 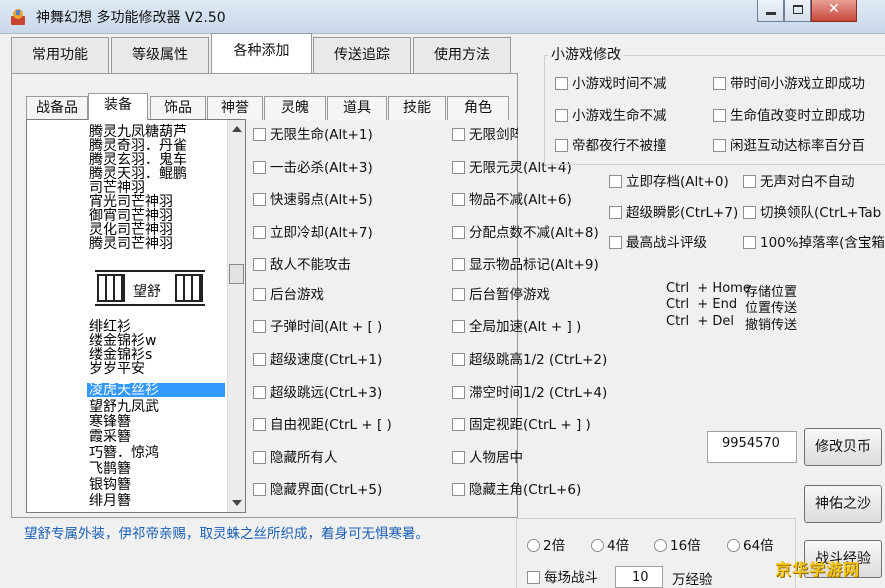 What do you see at coordinates (610, 546) in the screenshot?
I see `radio-4x: 4倍` at bounding box center [610, 546].